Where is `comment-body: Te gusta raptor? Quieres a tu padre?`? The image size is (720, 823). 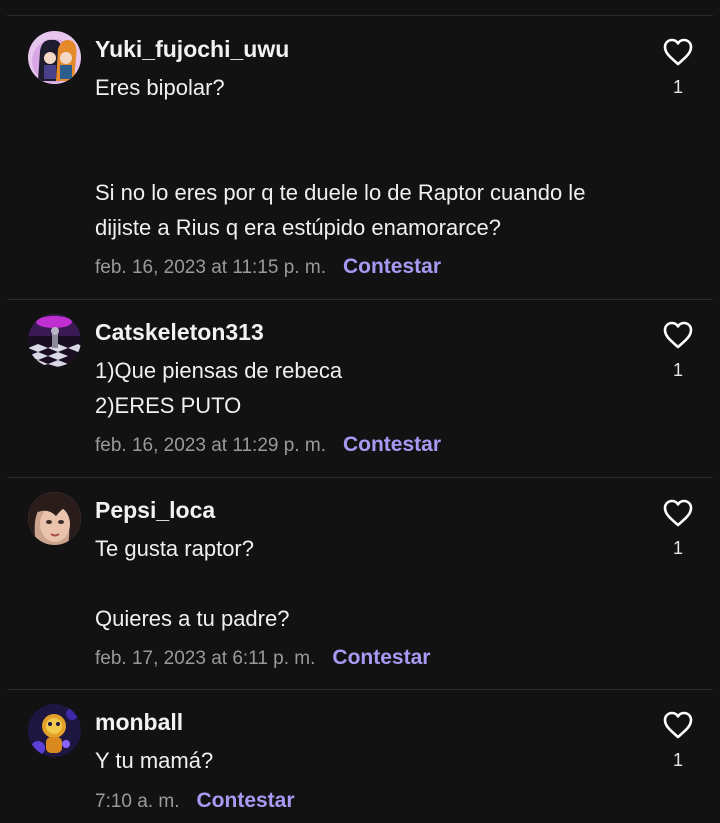
comment-body: Te gusta raptor? Quieres a tu padre? is located at coordinates (365, 583).